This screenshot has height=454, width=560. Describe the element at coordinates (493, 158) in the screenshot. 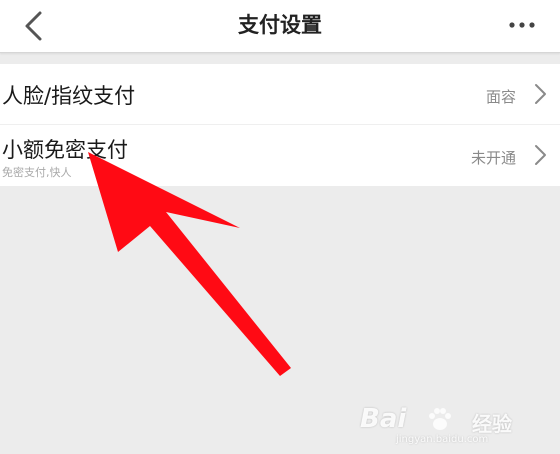

I see `small-amount-pay-value: 未开通` at that location.